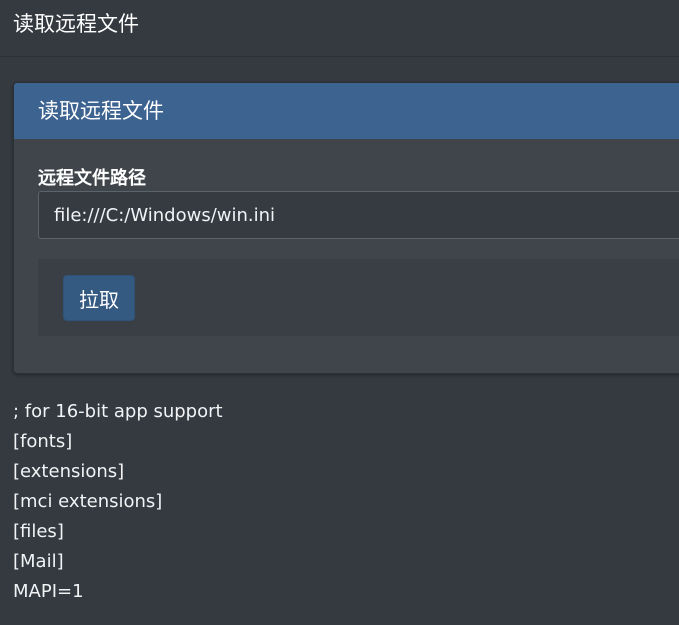  What do you see at coordinates (88, 501) in the screenshot?
I see `output-line: [mci extensions]` at bounding box center [88, 501].